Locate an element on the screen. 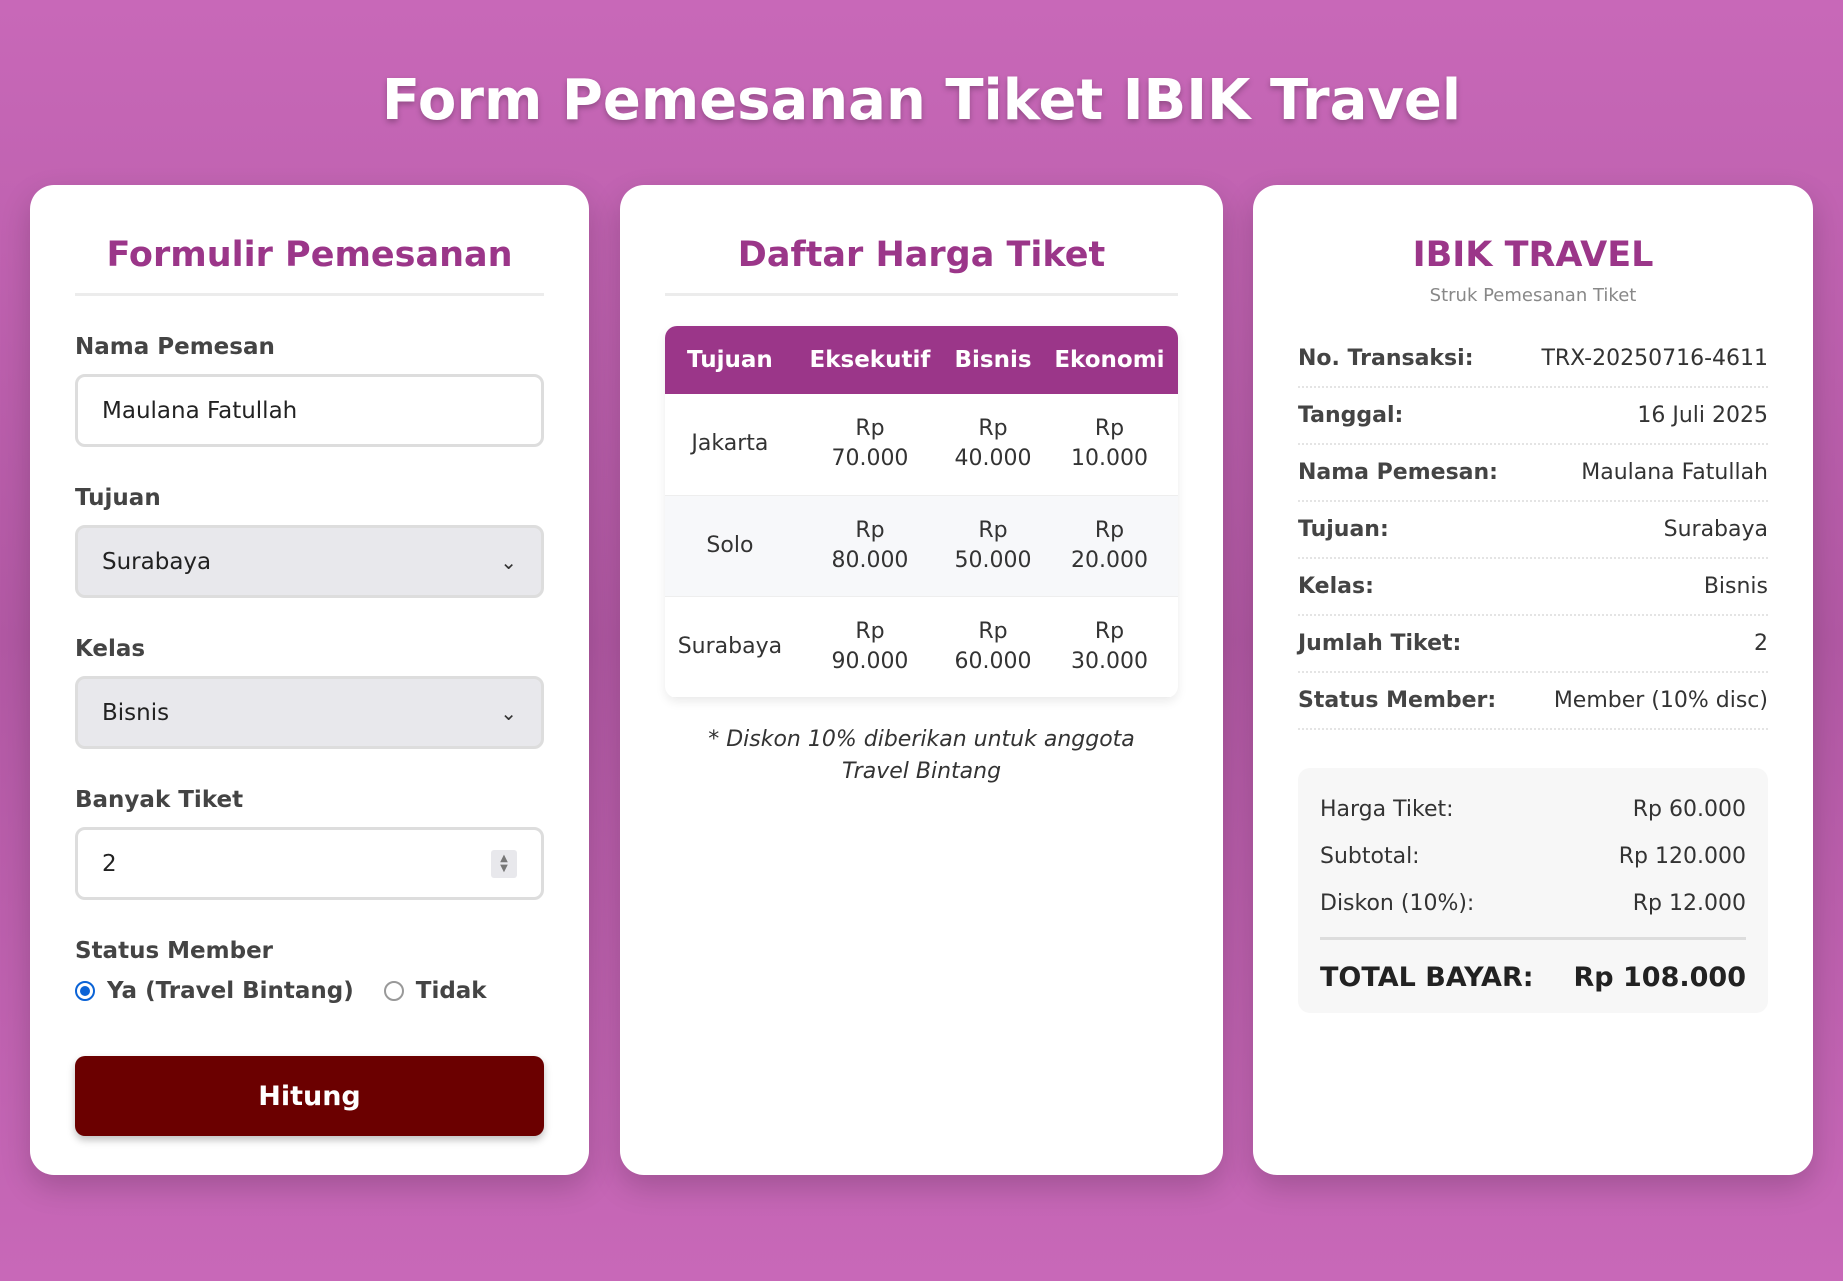 The image size is (1843, 1281). page-title: Form Pemesanan Tiket IBIK Travel is located at coordinates (921, 100).